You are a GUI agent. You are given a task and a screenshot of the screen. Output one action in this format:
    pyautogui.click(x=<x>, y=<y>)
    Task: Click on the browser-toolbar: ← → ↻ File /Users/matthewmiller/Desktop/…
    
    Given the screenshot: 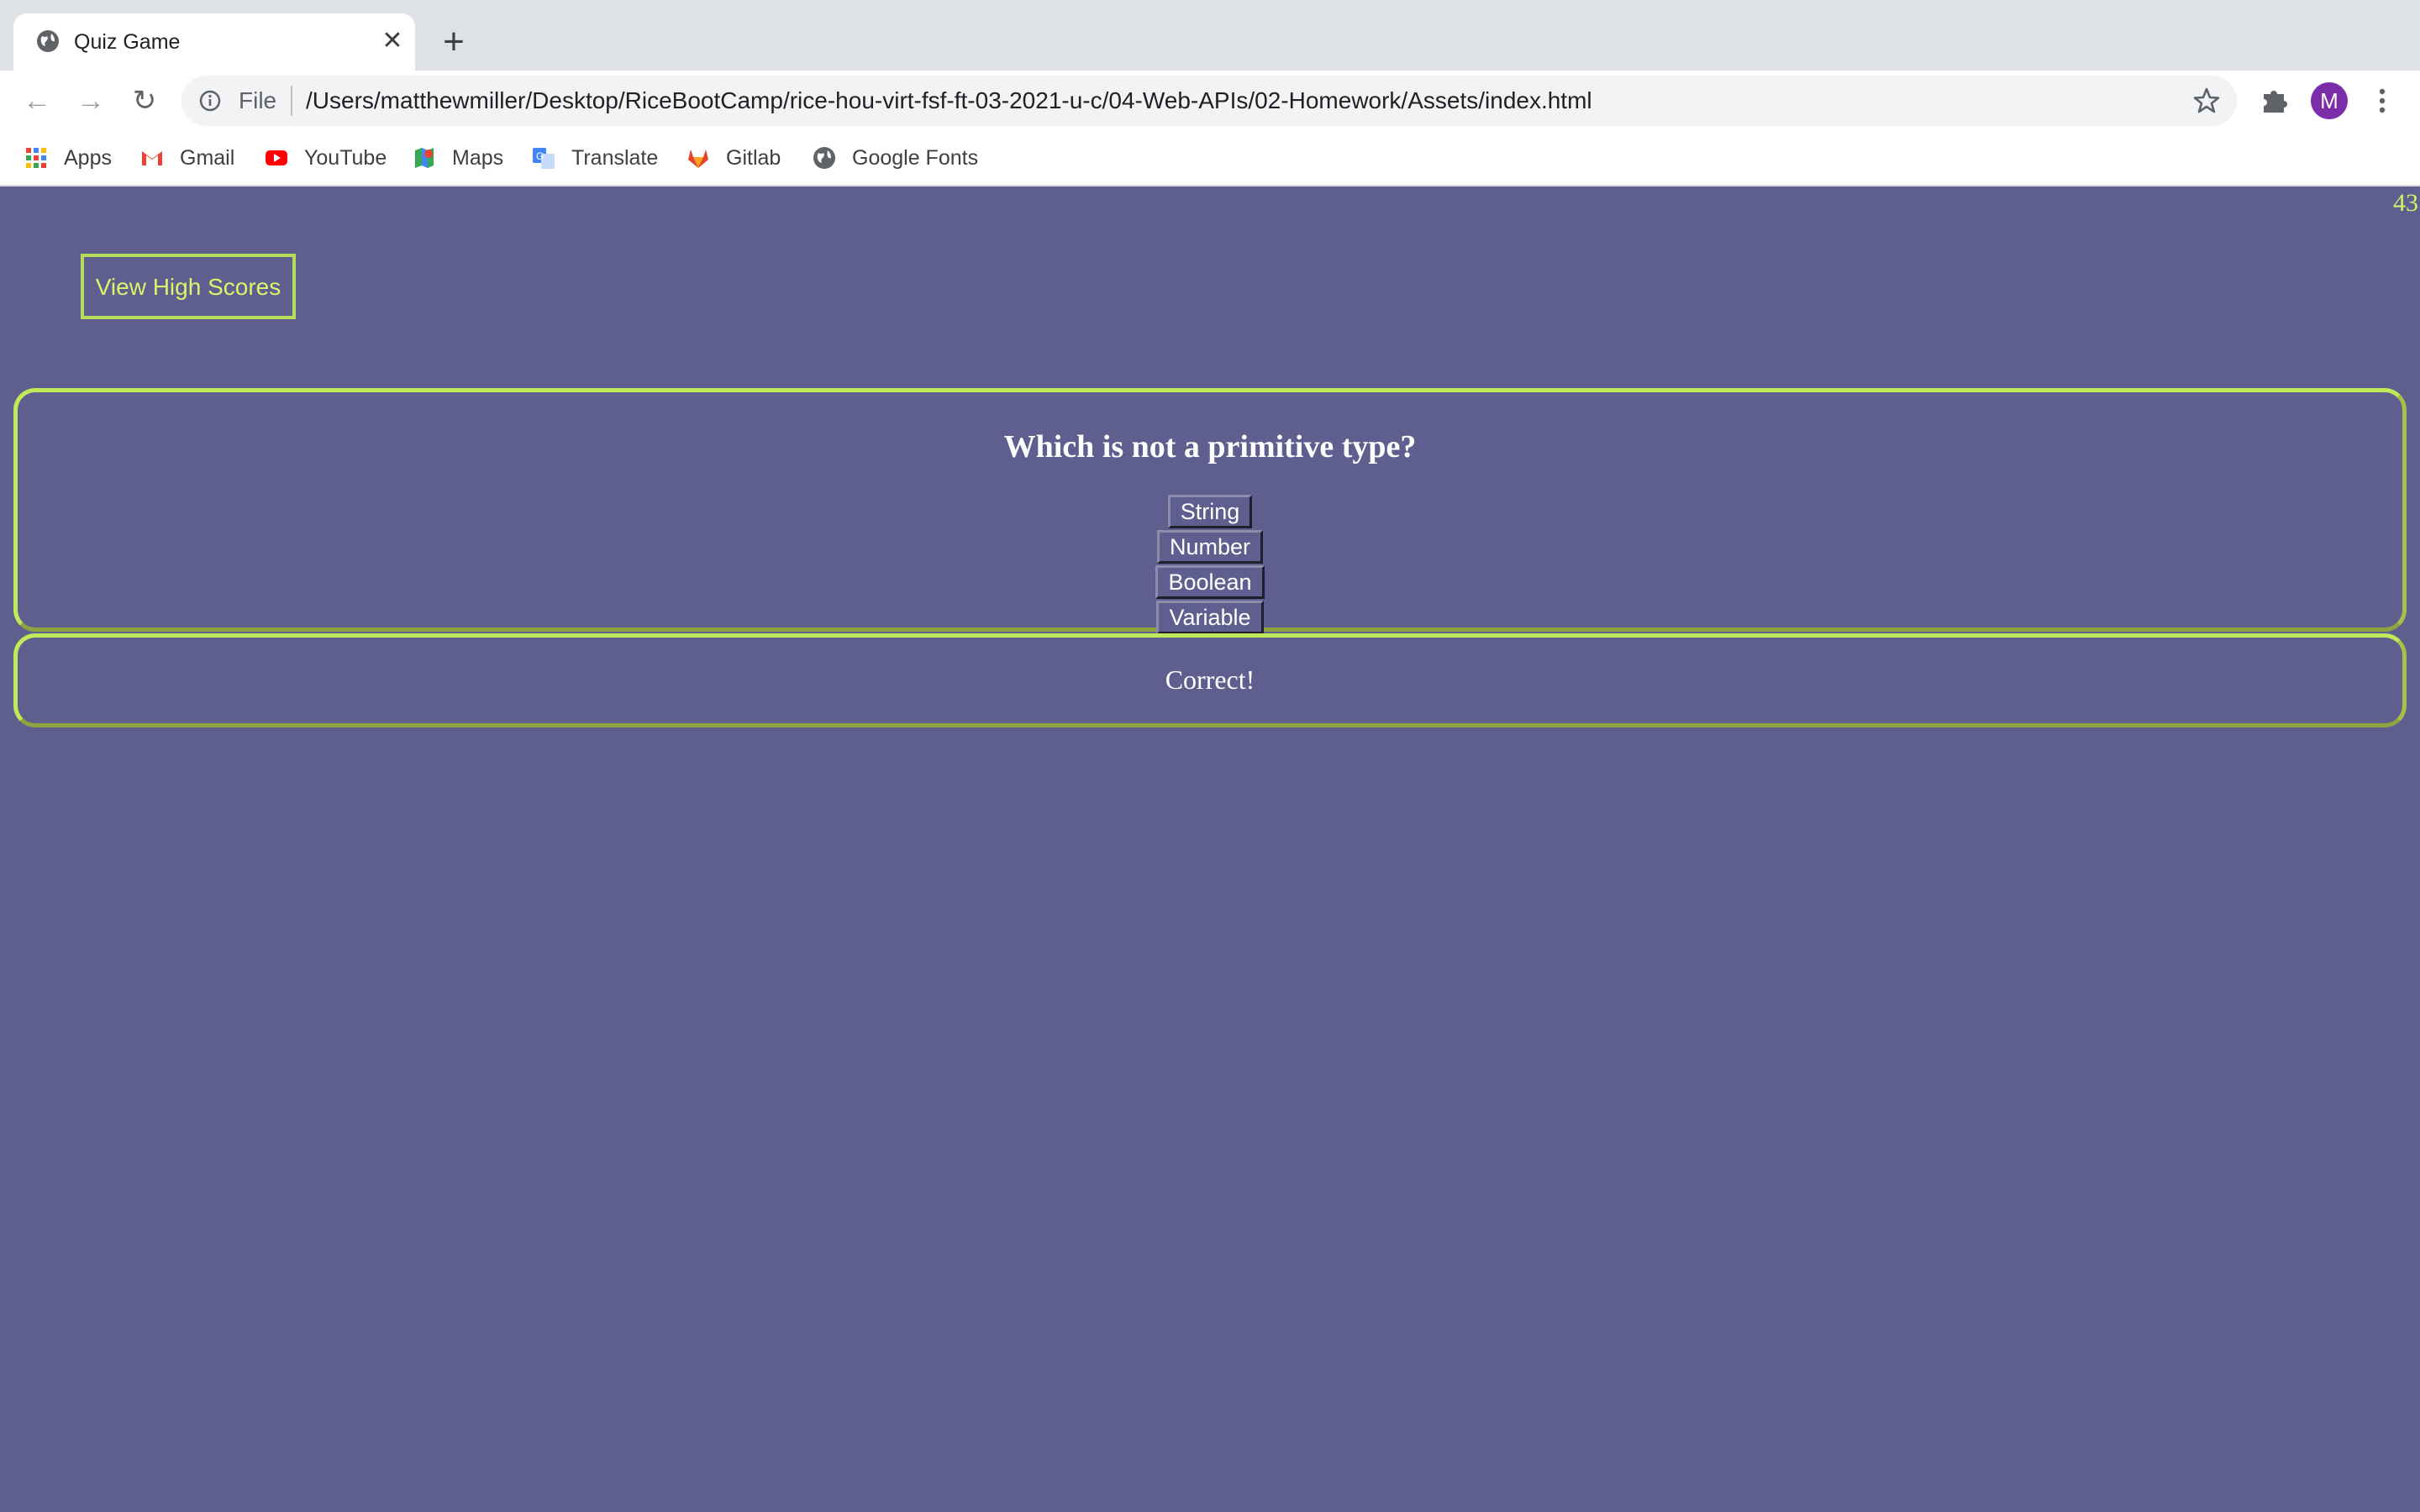 What is the action you would take?
    pyautogui.click(x=1210, y=101)
    